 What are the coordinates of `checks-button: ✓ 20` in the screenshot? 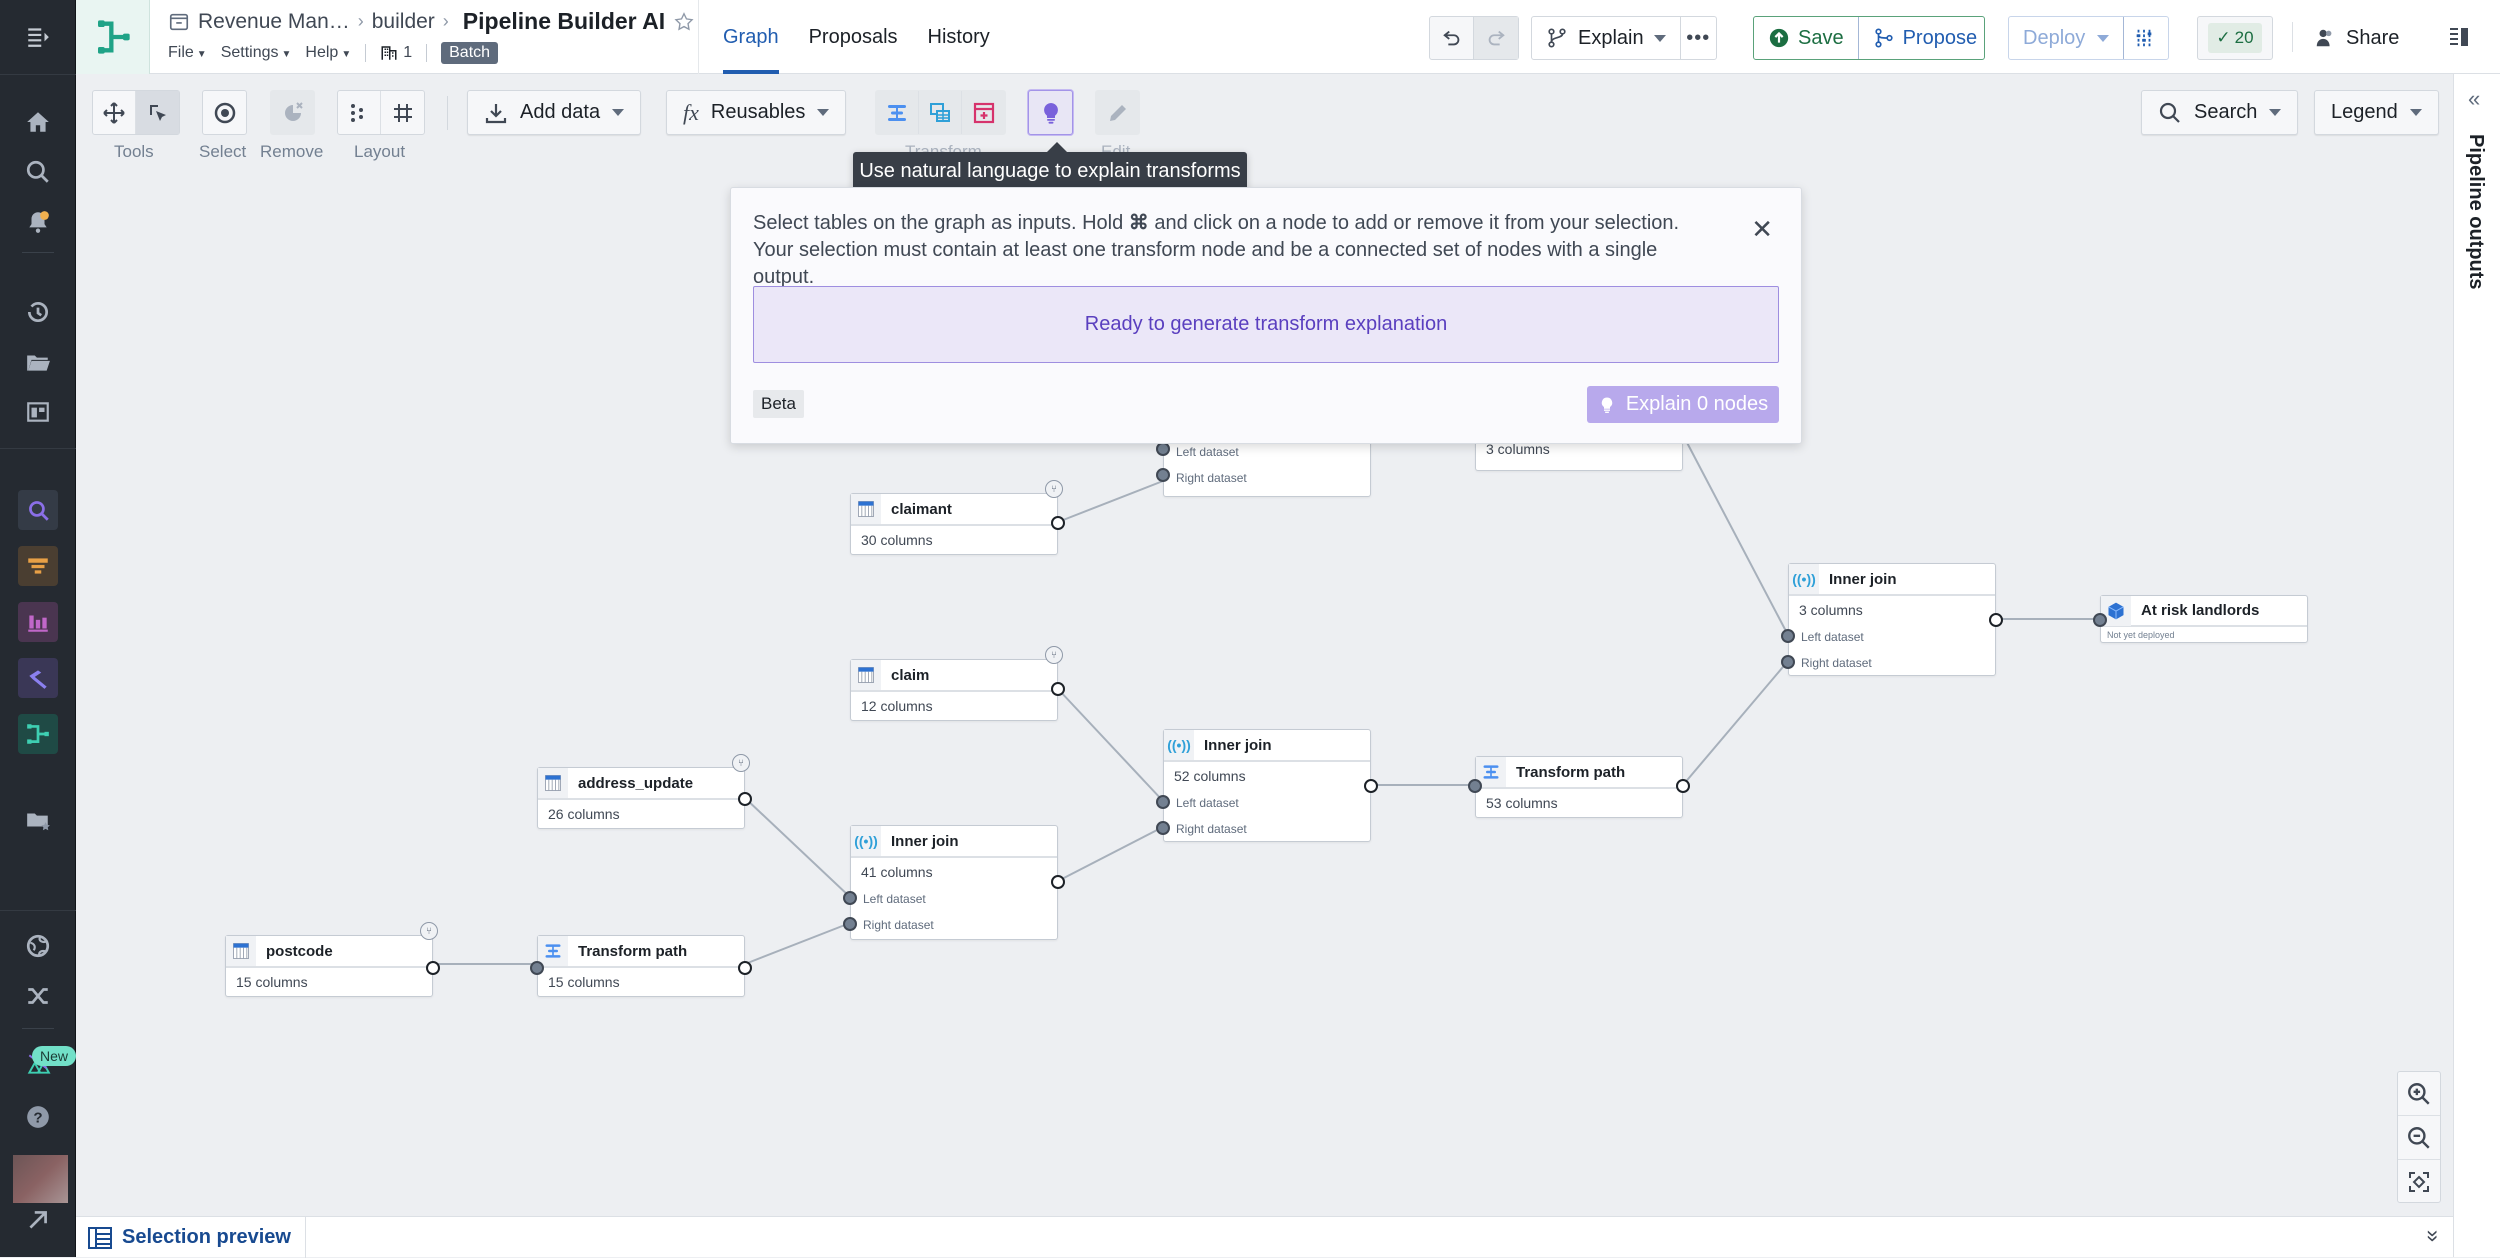 It's located at (2235, 38).